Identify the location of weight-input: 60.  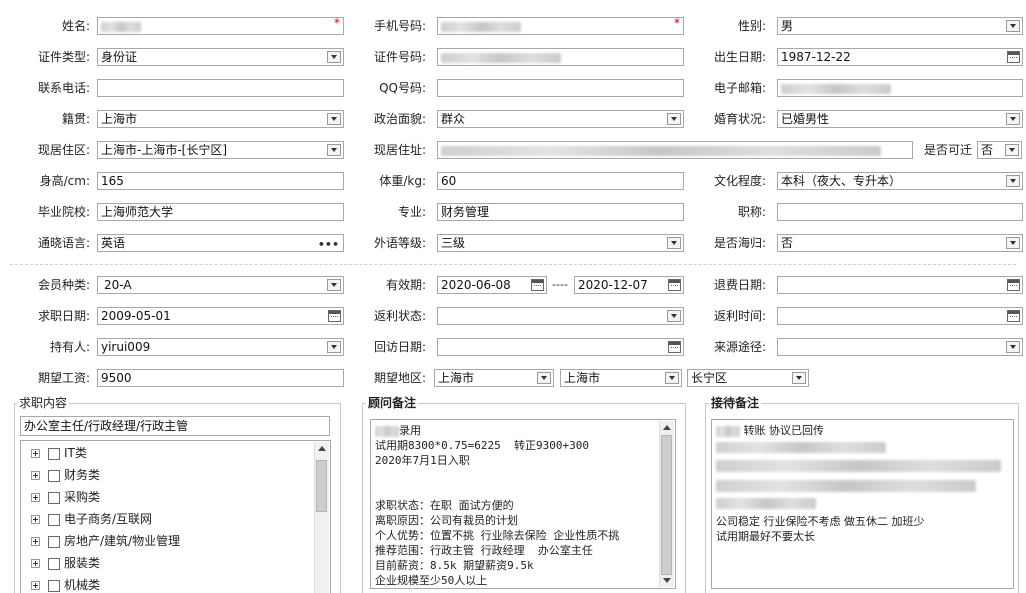
(560, 181).